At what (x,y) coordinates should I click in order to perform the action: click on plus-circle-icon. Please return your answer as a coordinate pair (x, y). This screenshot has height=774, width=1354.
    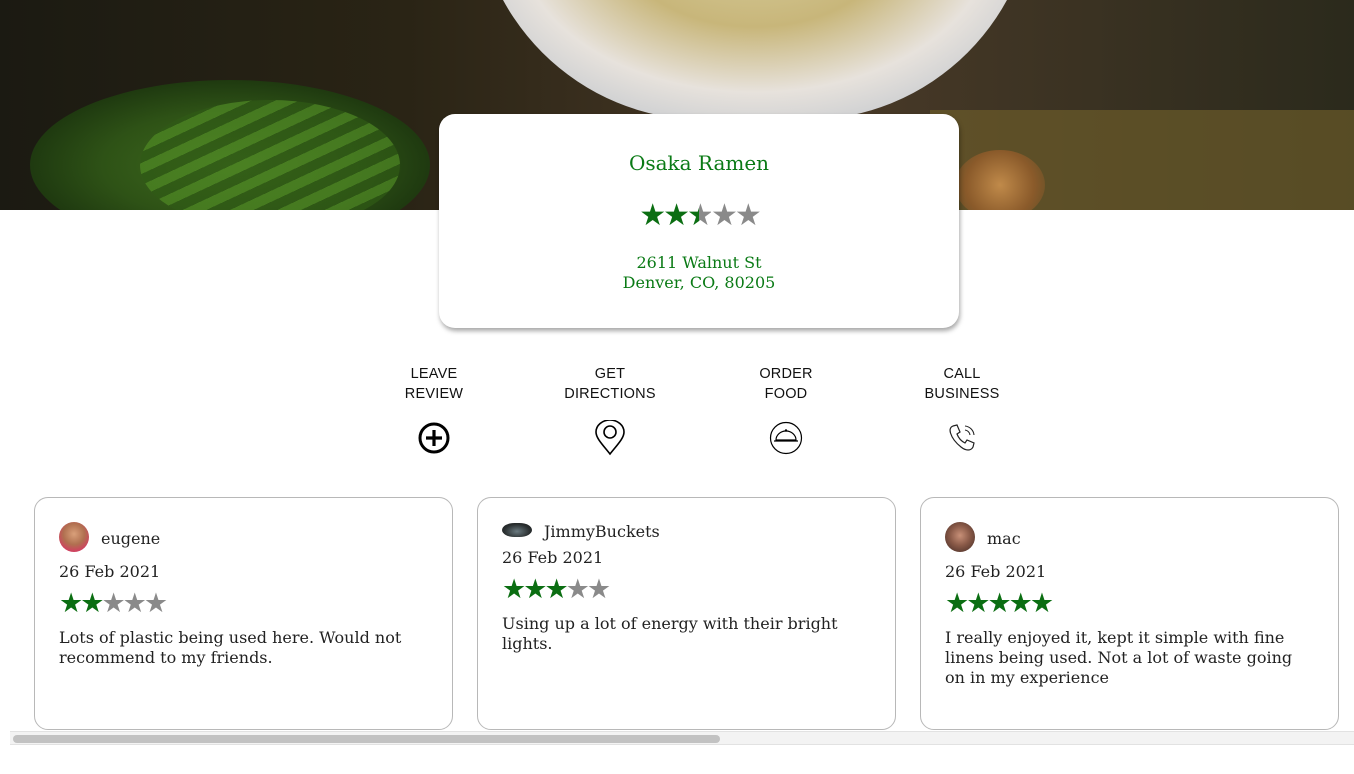
    Looking at the image, I should click on (434, 438).